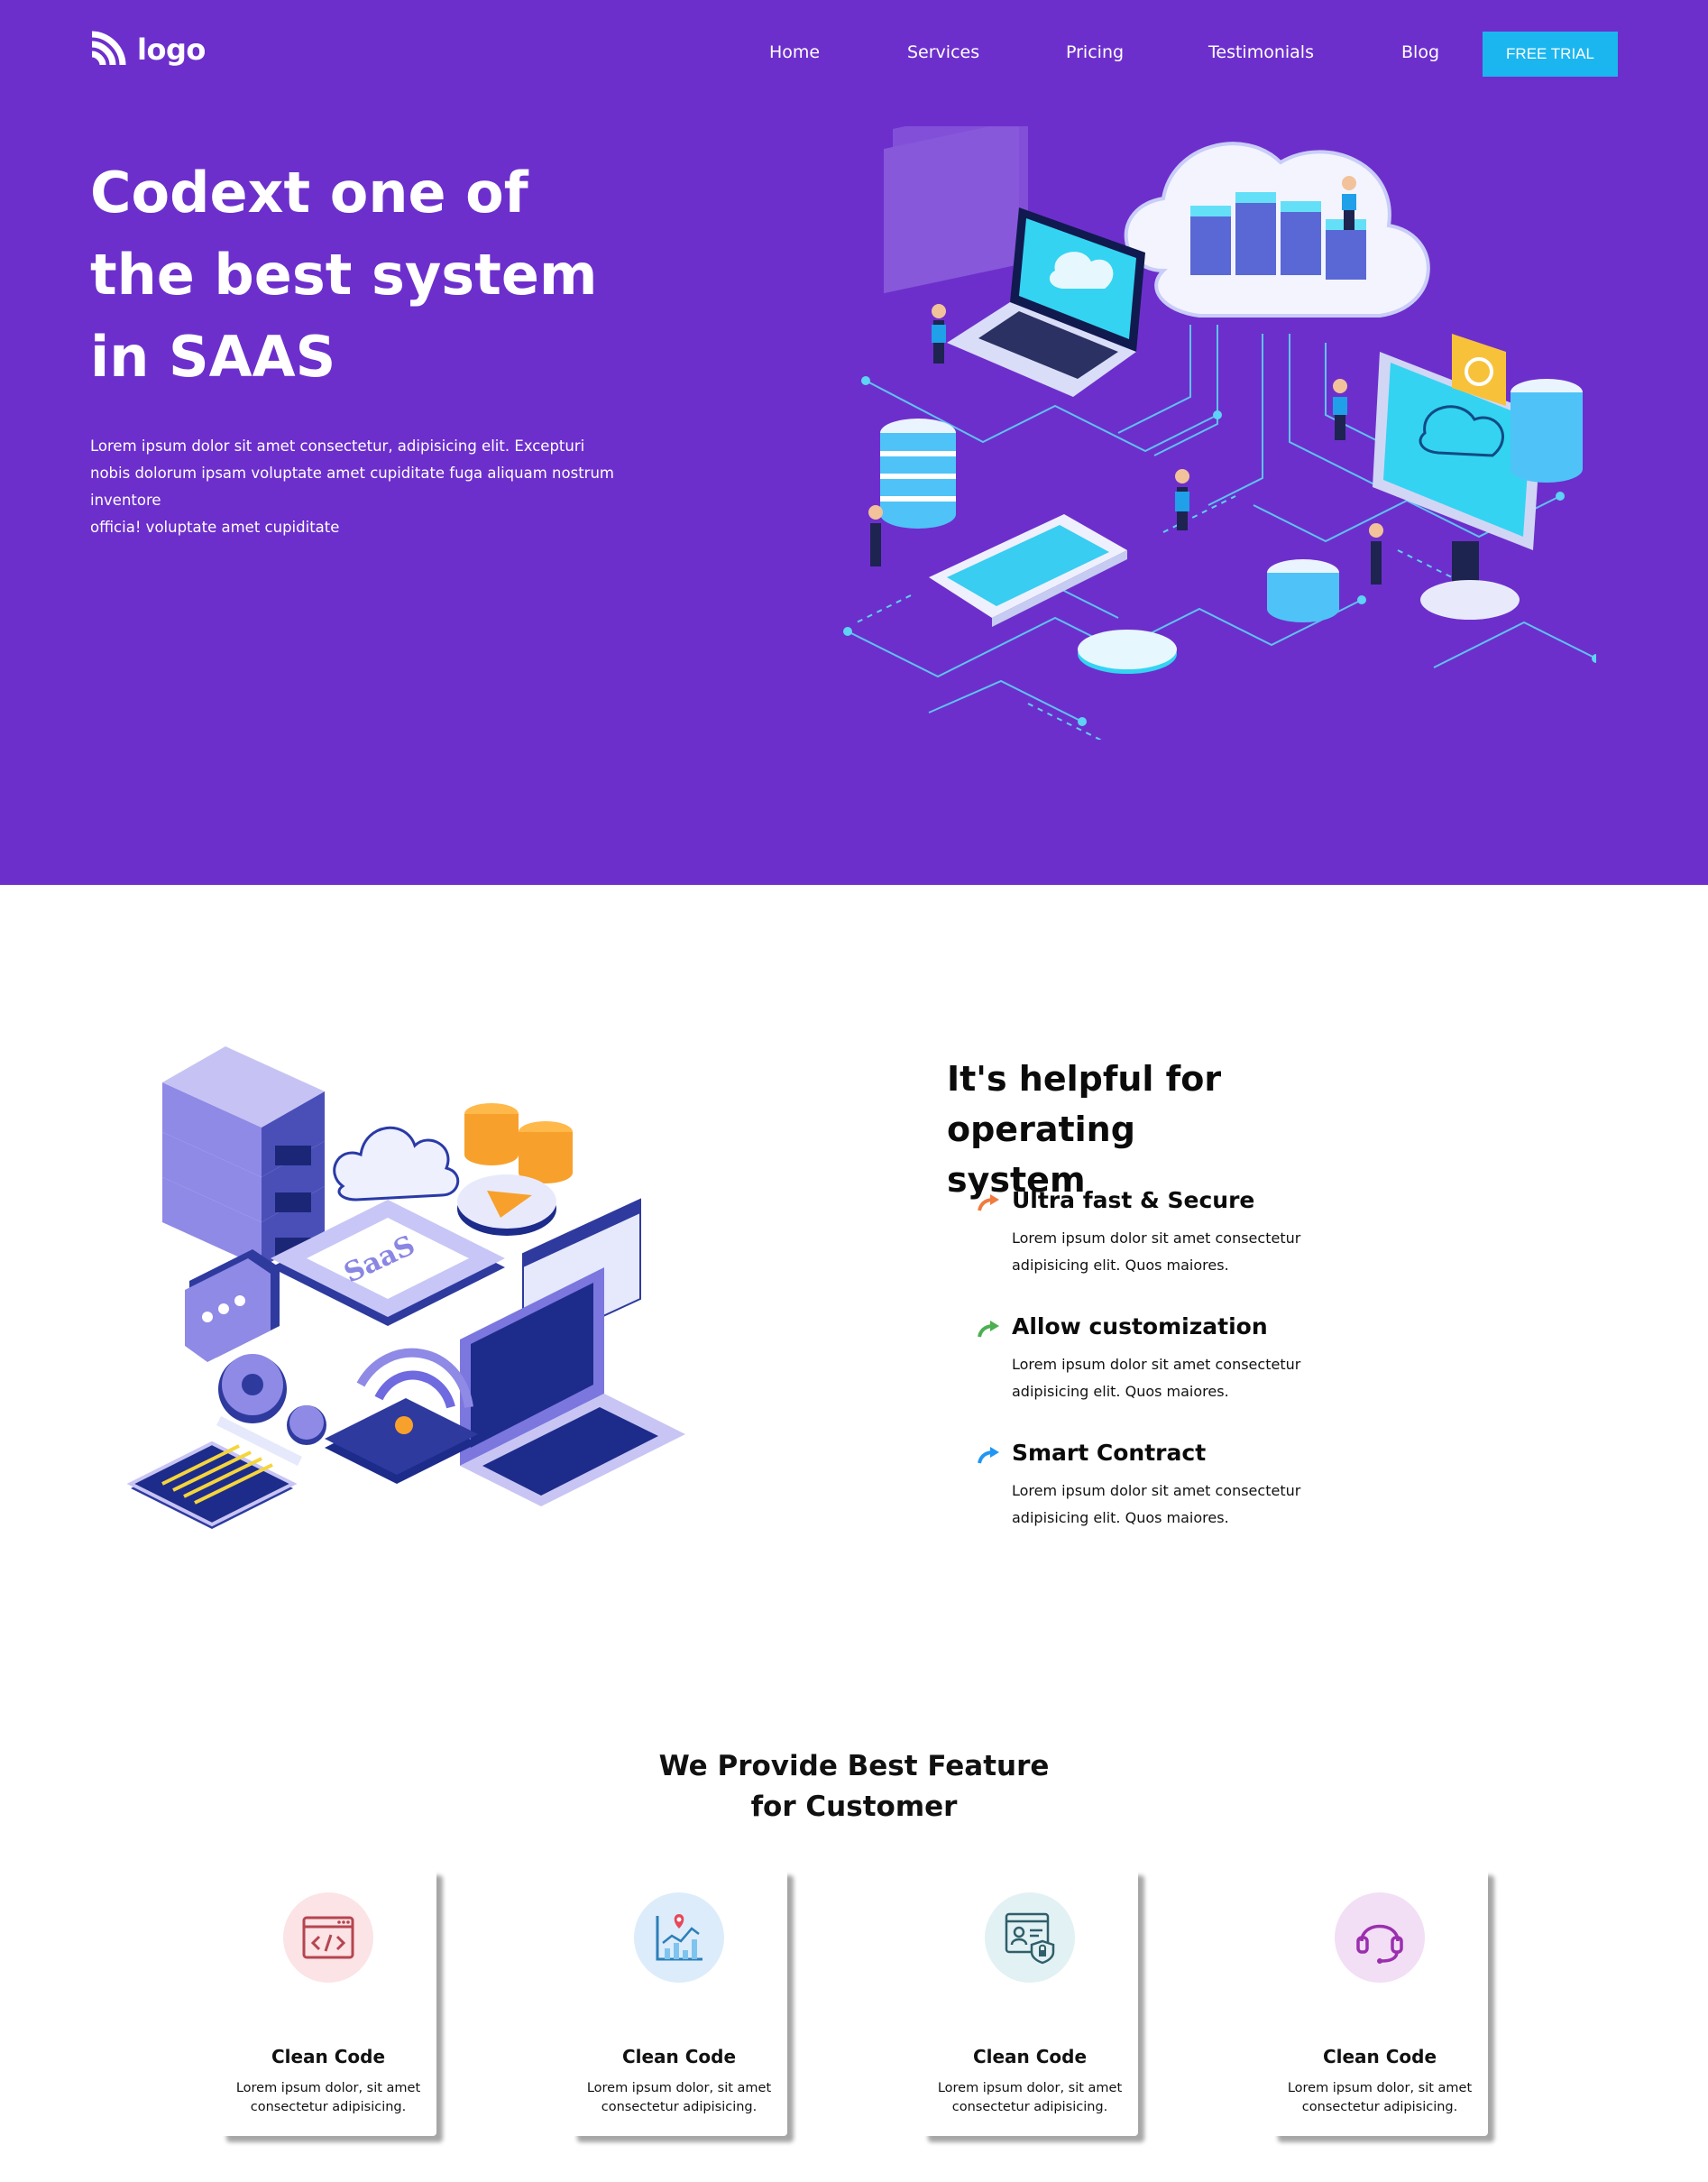 Image resolution: width=1708 pixels, height=2182 pixels. Describe the element at coordinates (213, 357) in the screenshot. I see `hero-title-line: in SAAS` at that location.